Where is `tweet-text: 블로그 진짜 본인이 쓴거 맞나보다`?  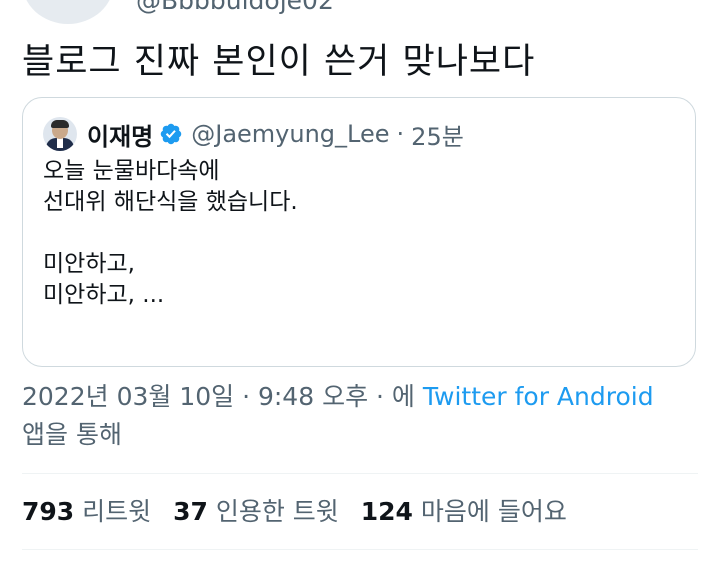 tweet-text: 블로그 진짜 본인이 쓴거 맞나보다 is located at coordinates (279, 62).